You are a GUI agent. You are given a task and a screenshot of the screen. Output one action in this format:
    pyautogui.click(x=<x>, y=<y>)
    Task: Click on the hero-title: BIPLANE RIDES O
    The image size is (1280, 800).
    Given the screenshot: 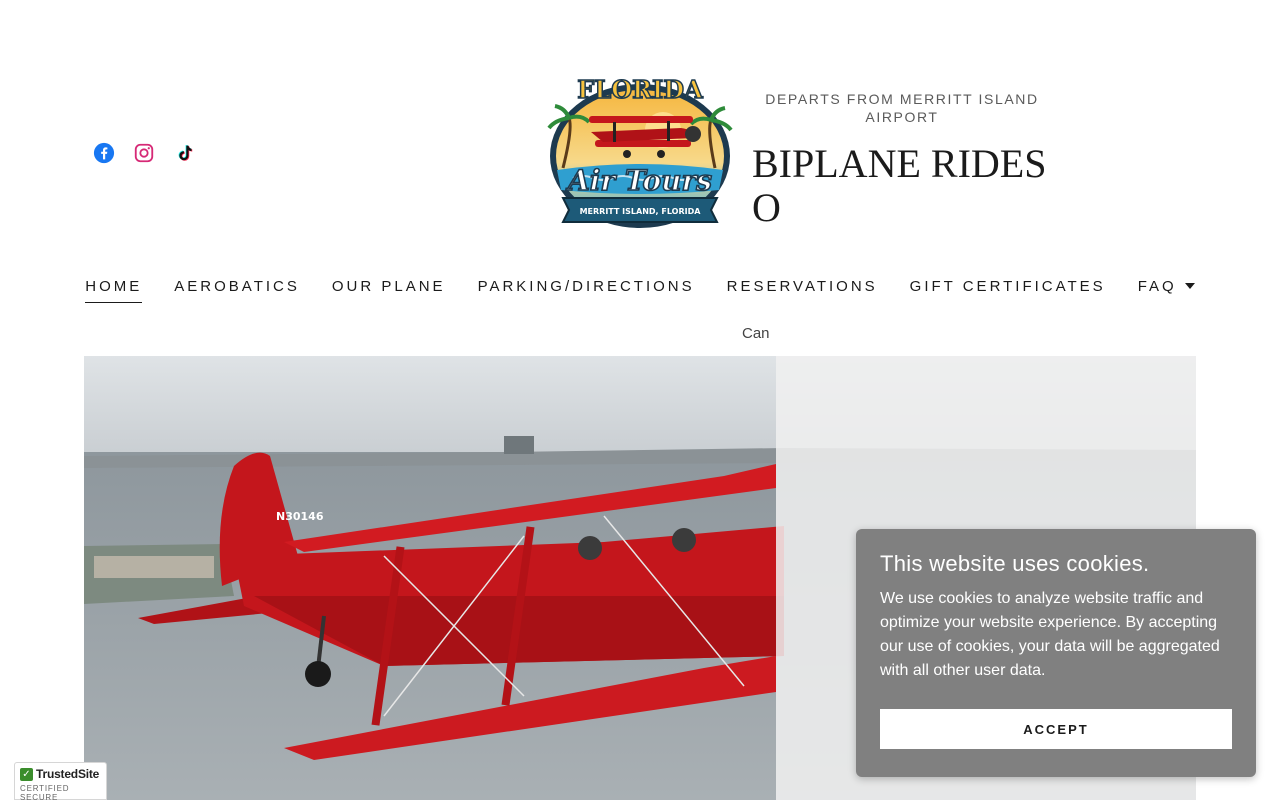 What is the action you would take?
    pyautogui.click(x=922, y=186)
    